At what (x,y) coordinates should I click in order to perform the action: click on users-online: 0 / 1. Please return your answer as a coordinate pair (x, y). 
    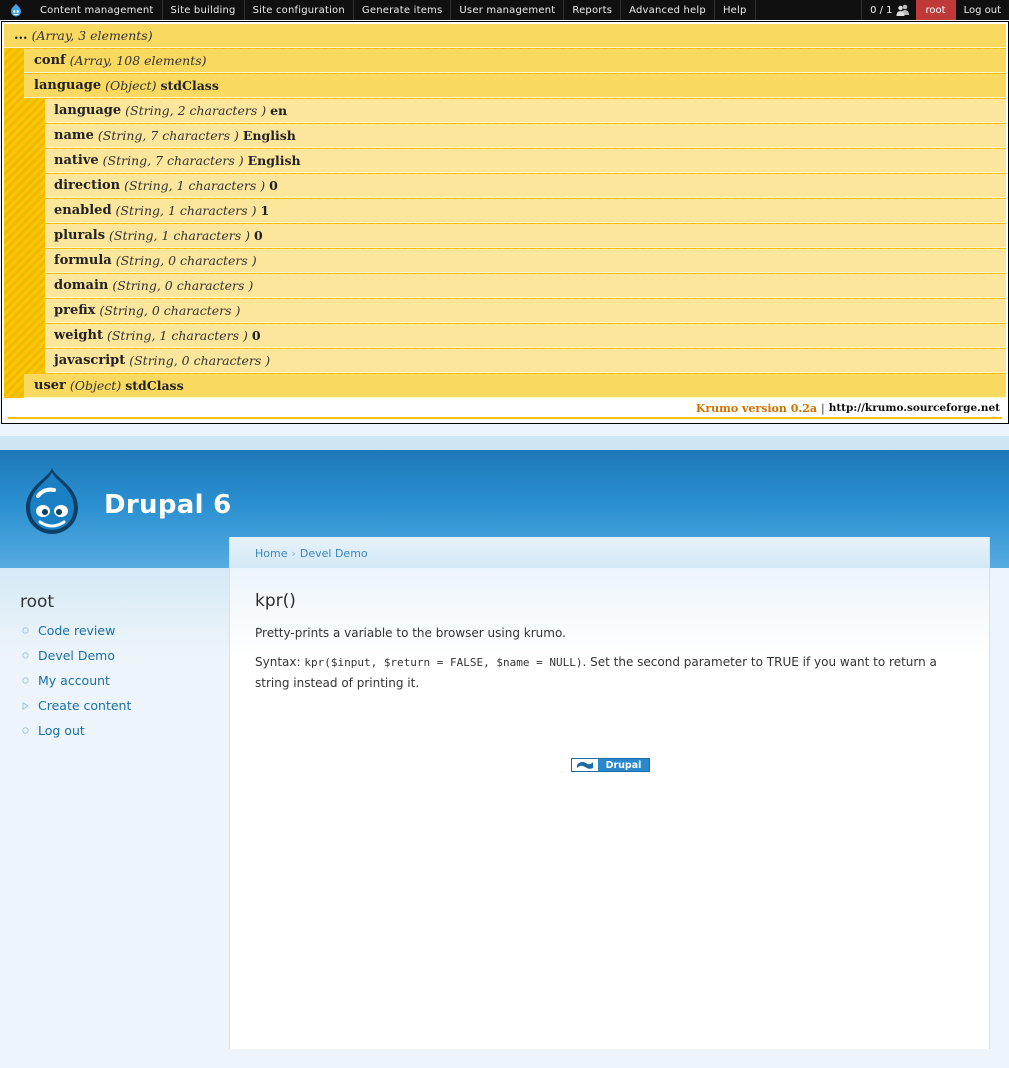
    Looking at the image, I should click on (888, 10).